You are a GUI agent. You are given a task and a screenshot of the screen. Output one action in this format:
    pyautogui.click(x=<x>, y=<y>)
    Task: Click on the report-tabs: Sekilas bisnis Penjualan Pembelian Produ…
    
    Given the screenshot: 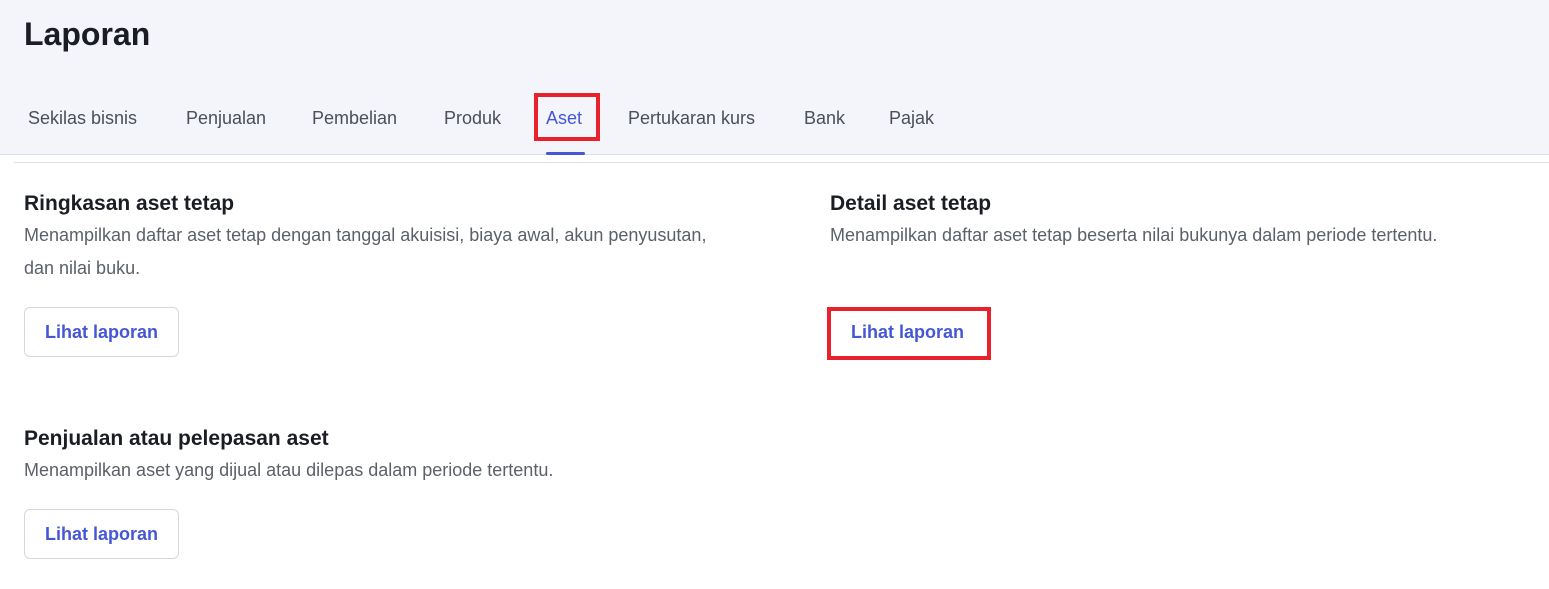 What is the action you would take?
    pyautogui.click(x=774, y=125)
    